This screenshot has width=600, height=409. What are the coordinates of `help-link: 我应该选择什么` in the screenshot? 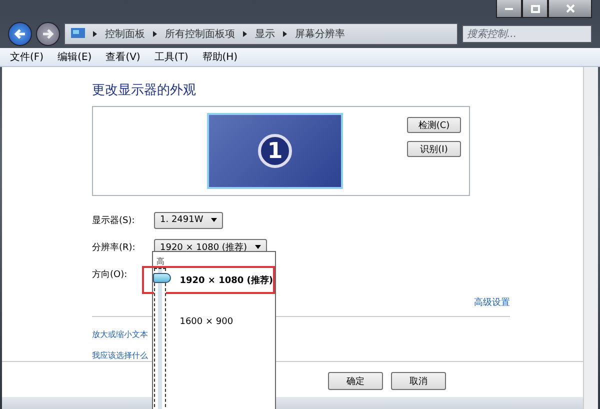 It's located at (120, 355).